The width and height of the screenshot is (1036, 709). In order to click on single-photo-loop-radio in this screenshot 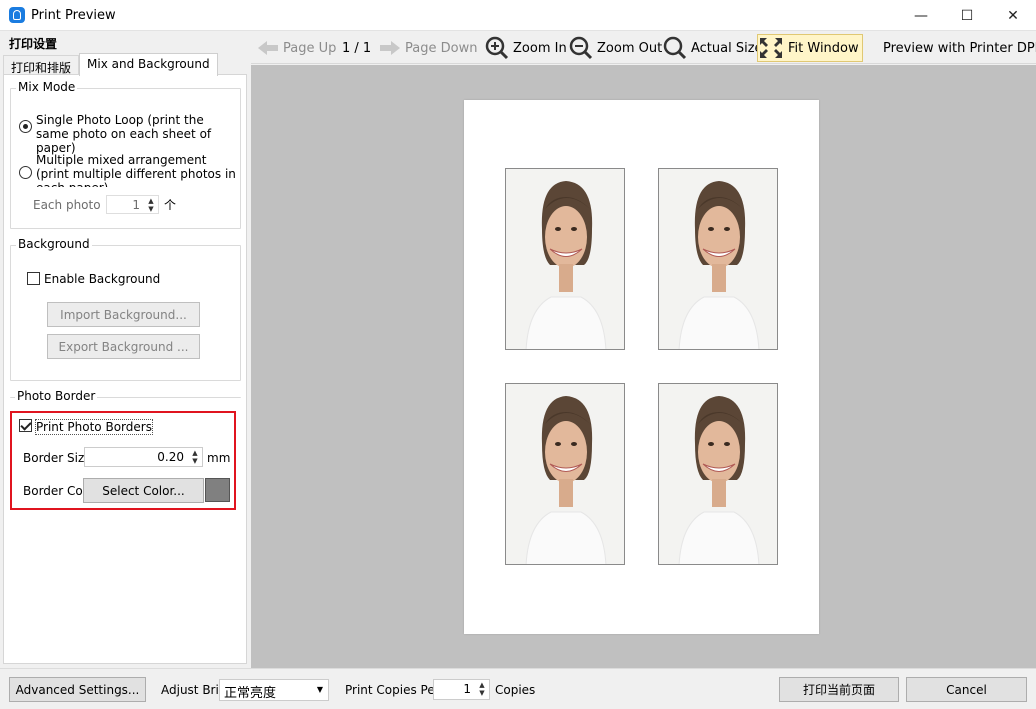, I will do `click(25, 126)`.